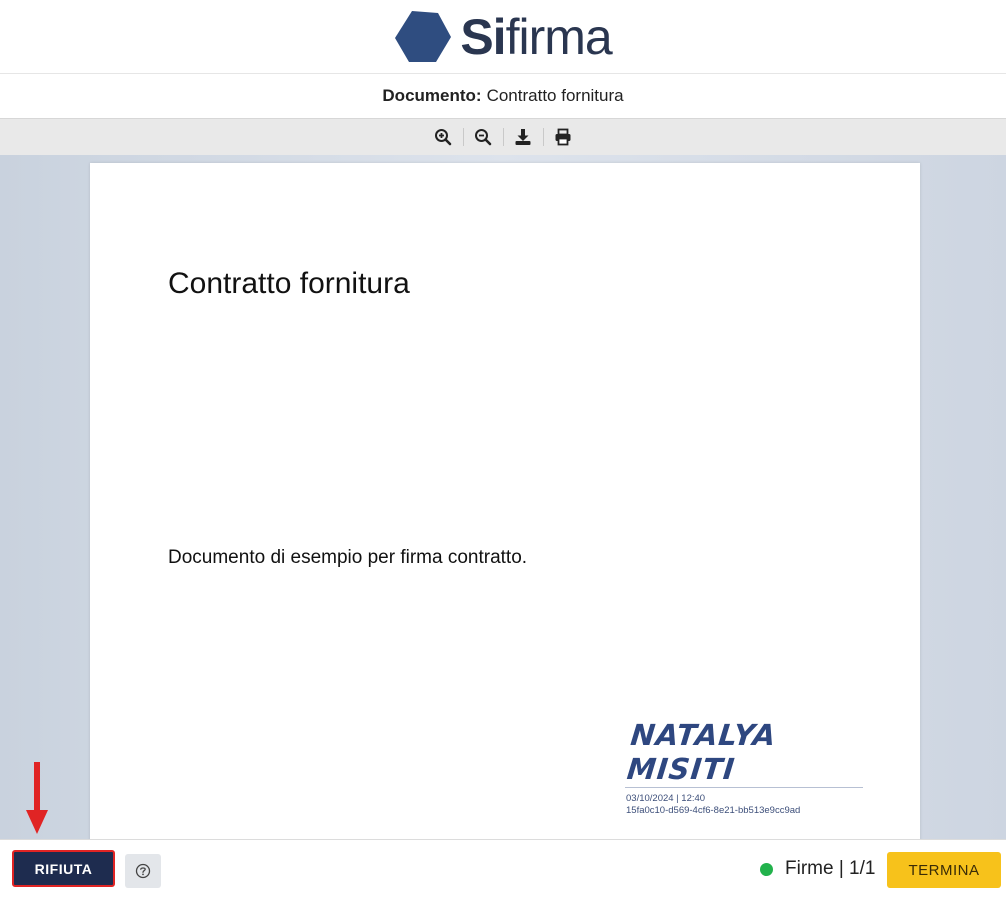 This screenshot has width=1006, height=897. I want to click on signature-timestamp: 03/10/2024 | 12:40, so click(666, 798).